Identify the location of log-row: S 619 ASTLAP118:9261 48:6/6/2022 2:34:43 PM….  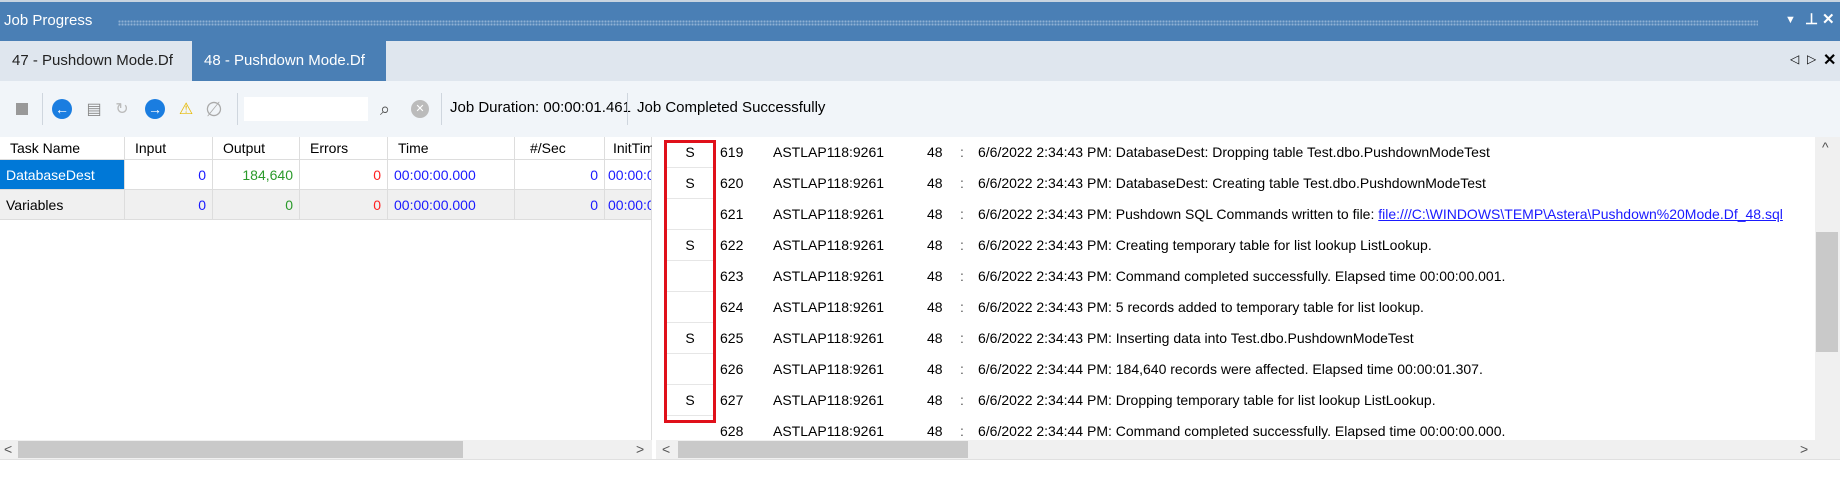
(1233, 152).